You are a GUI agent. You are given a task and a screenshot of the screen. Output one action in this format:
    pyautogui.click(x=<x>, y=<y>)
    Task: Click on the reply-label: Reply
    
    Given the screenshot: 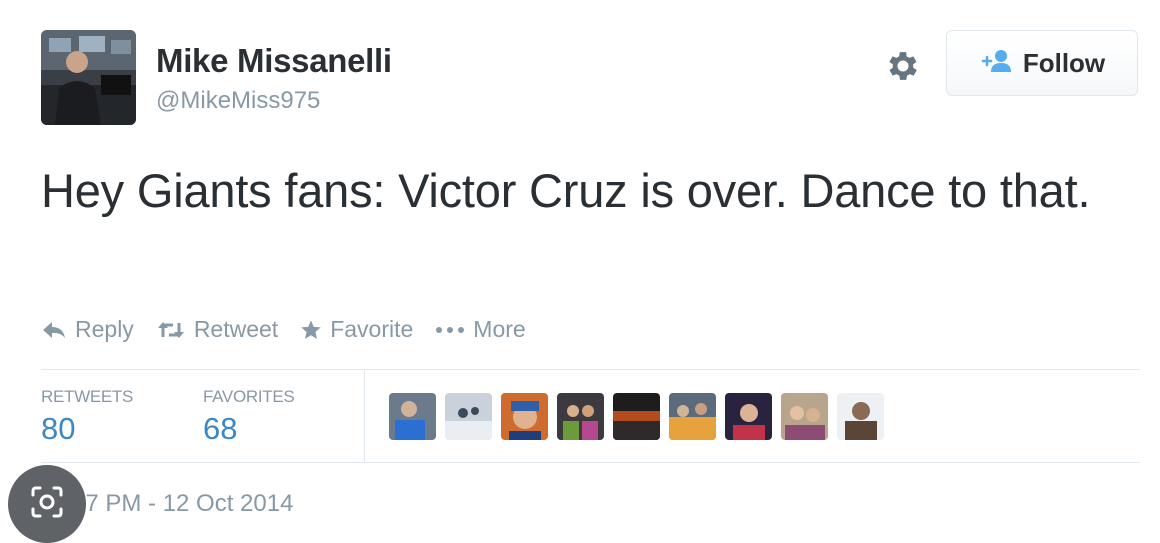 What is the action you would take?
    pyautogui.click(x=104, y=329)
    